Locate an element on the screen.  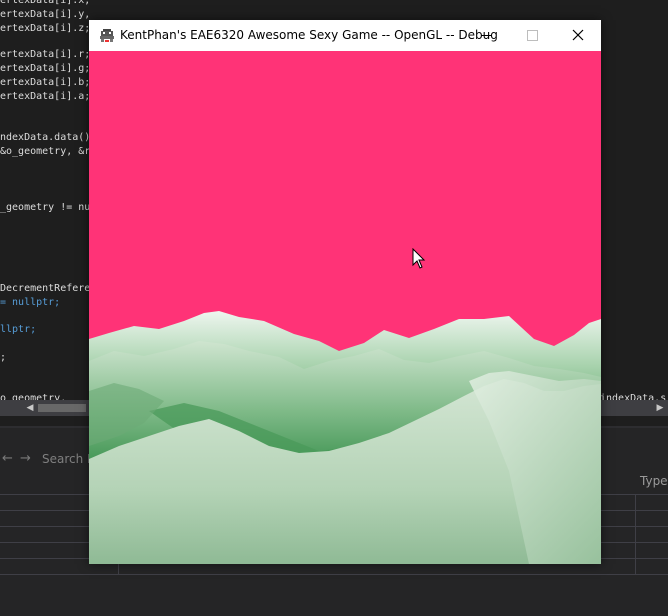
close-button is located at coordinates (578, 35).